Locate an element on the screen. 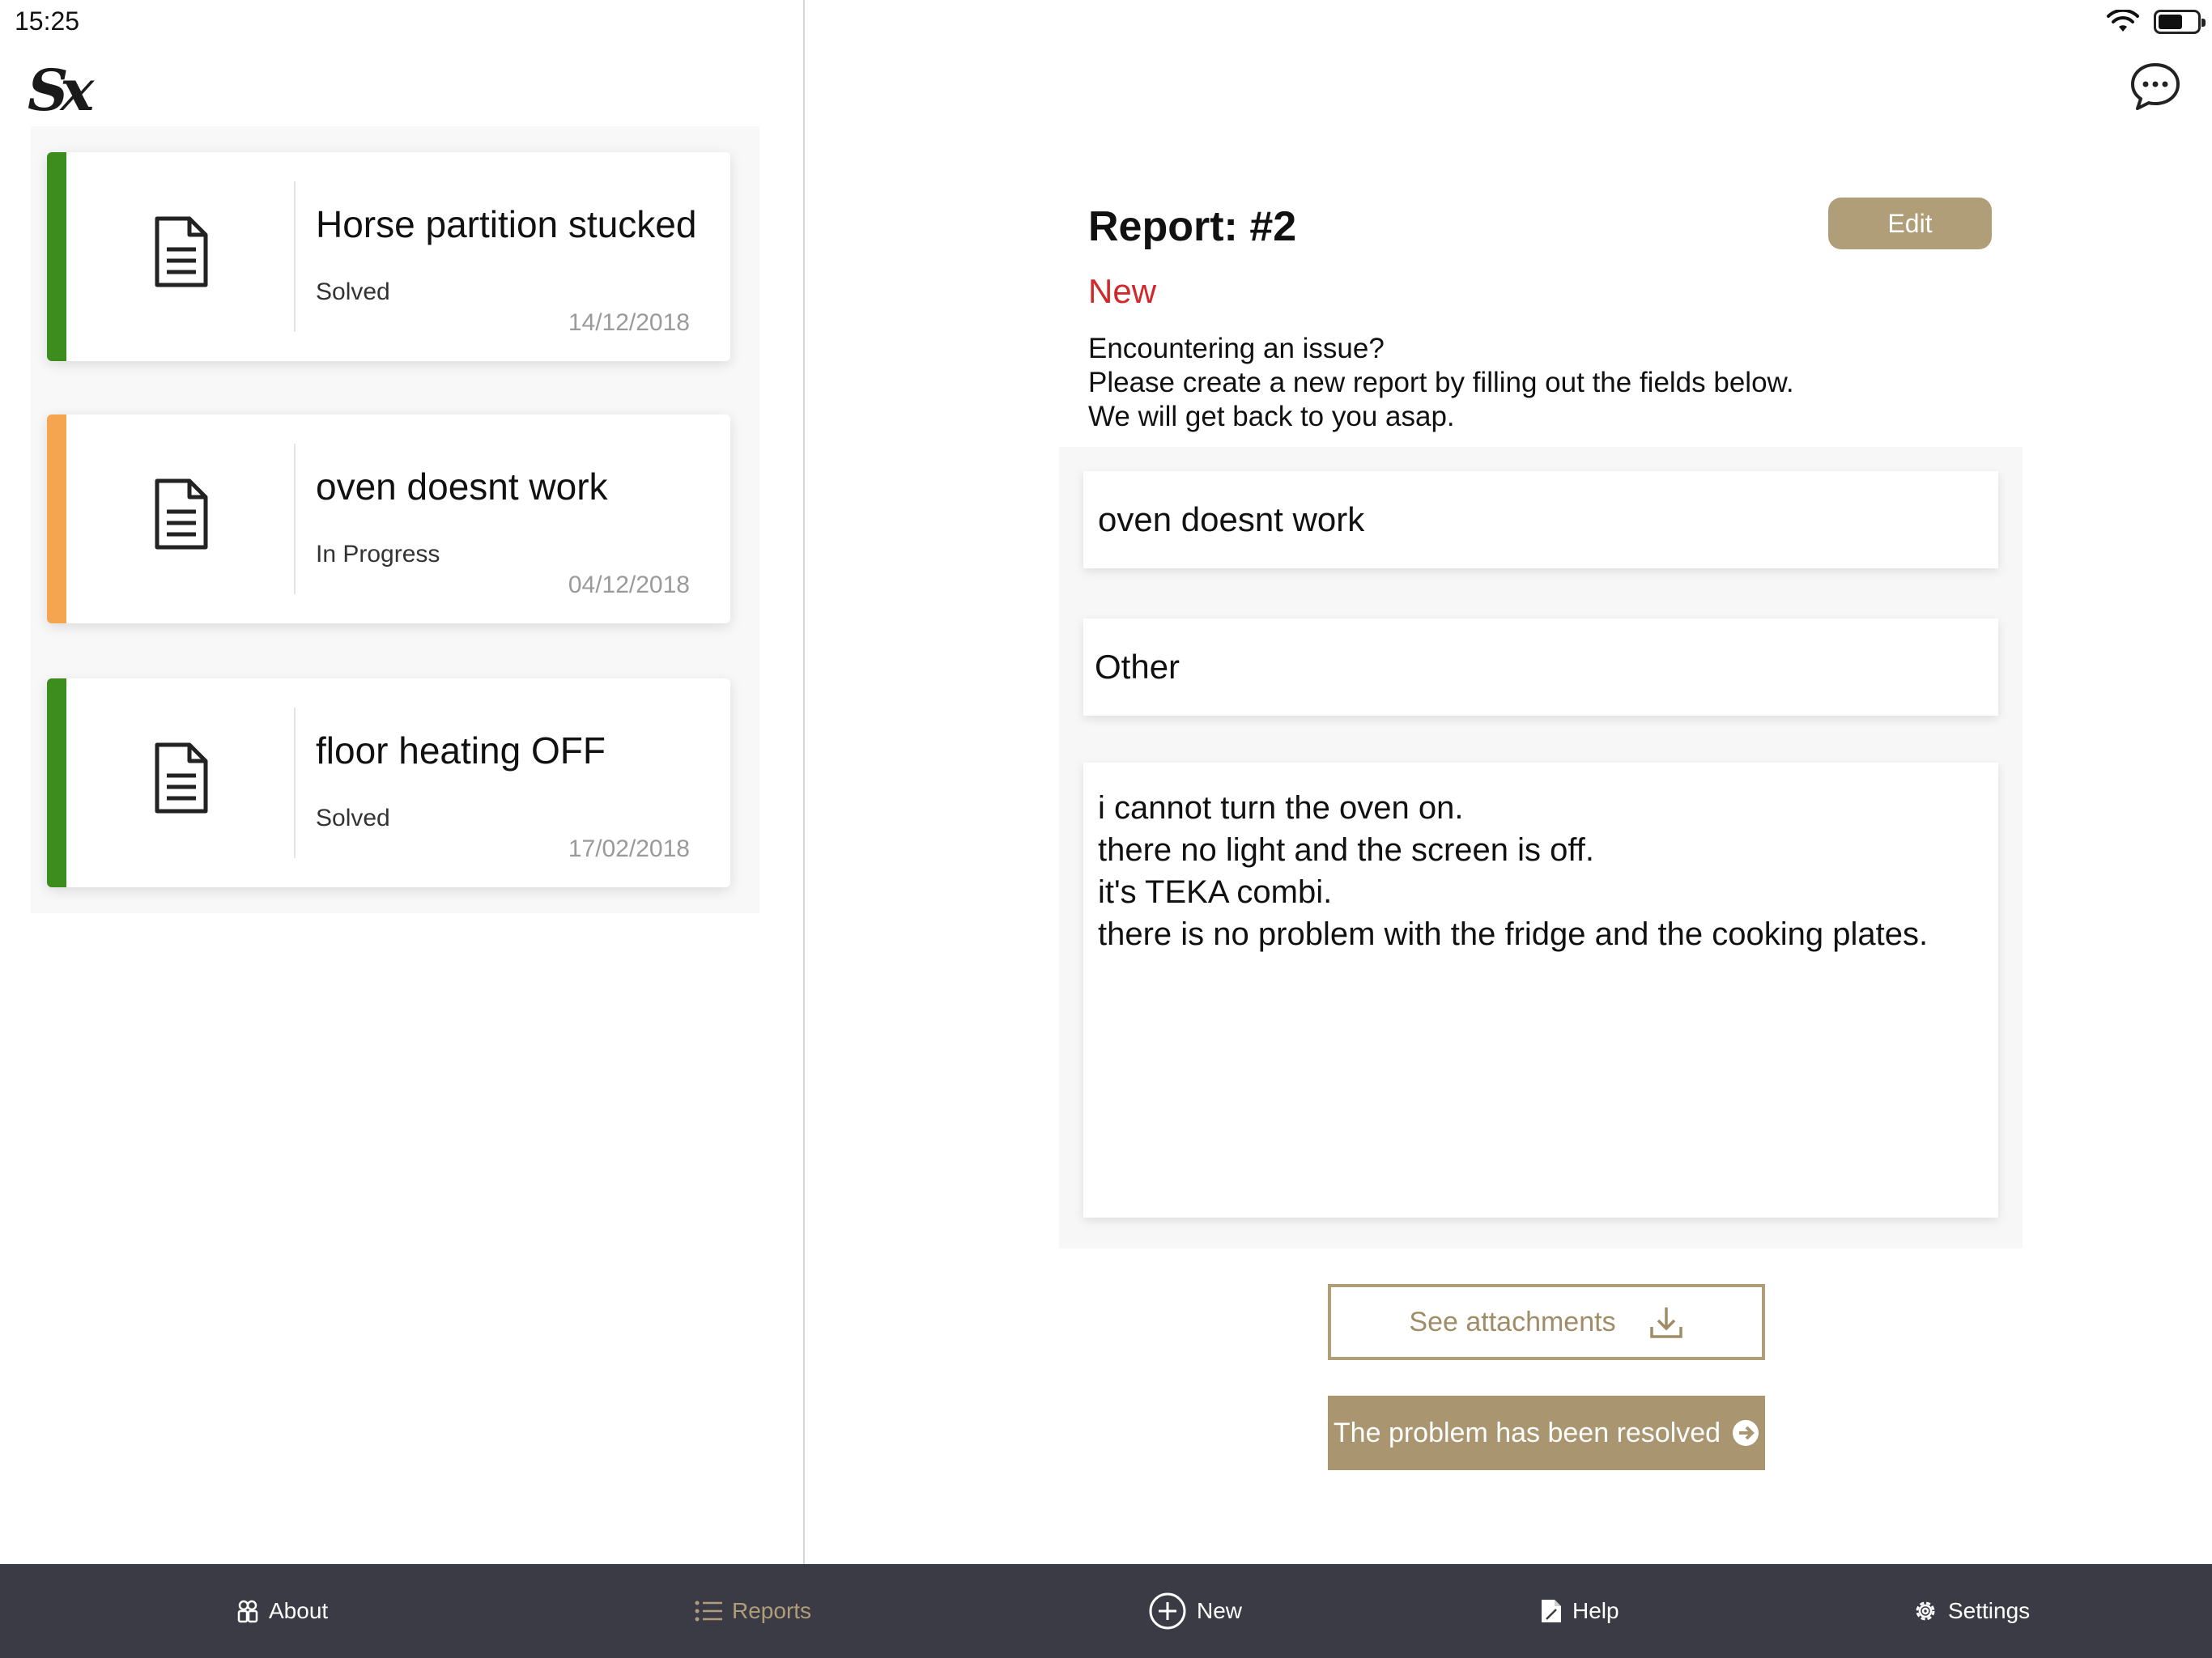 The image size is (2212, 1658). tab-label: Settings is located at coordinates (1990, 1610).